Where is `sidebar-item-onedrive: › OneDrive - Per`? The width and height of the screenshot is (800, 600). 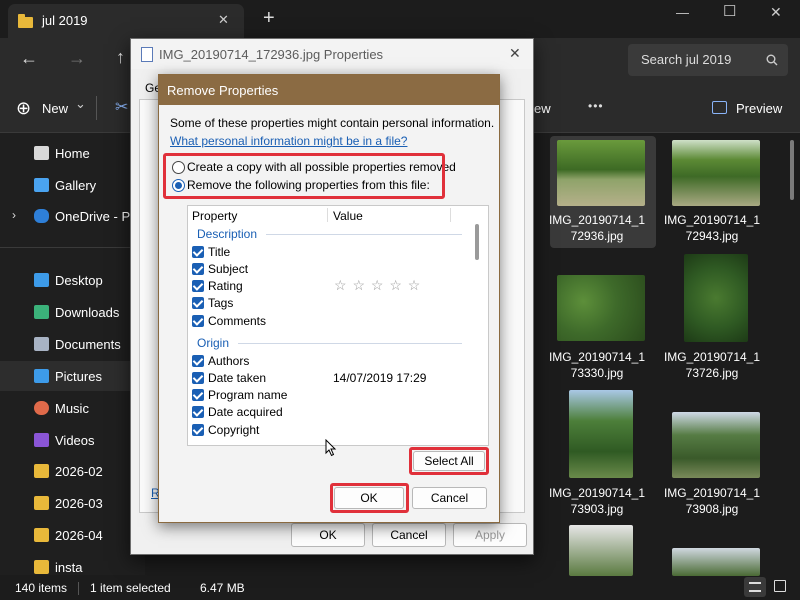
sidebar-item-onedrive: › OneDrive - Per is located at coordinates (72, 216).